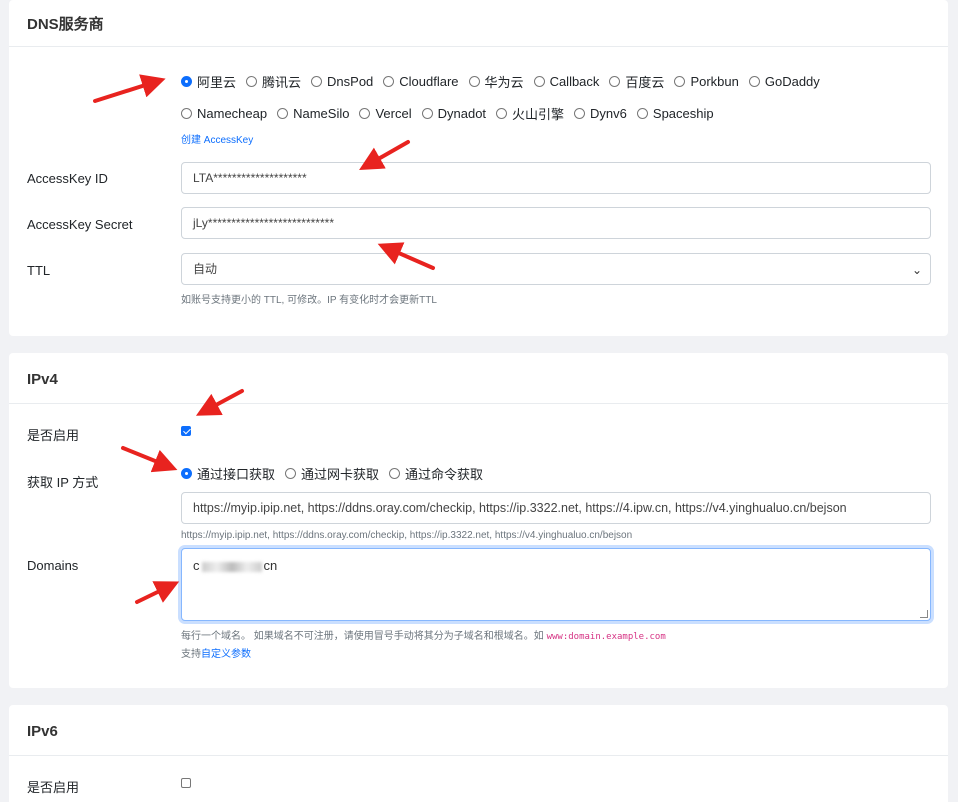 The image size is (958, 802). What do you see at coordinates (574, 81) in the screenshot?
I see `provider-label: Callback` at bounding box center [574, 81].